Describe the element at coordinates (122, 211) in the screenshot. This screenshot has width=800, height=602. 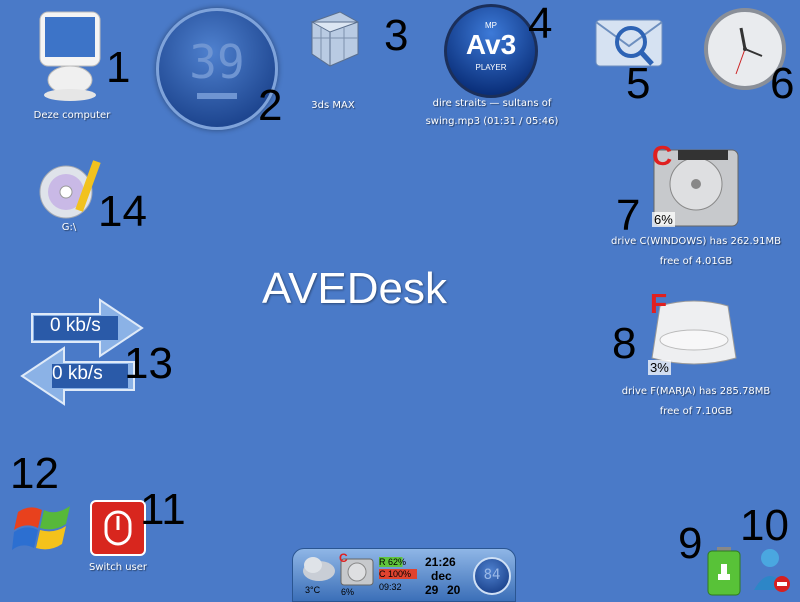
I see `number-label-14: 14` at that location.